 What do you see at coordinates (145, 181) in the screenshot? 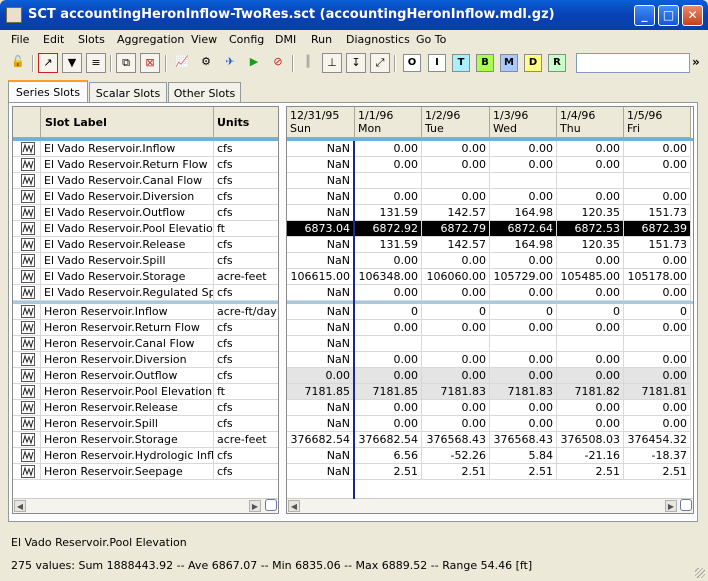
I see `slot-row: El Vado Reservoir.Canal Flow cfs` at bounding box center [145, 181].